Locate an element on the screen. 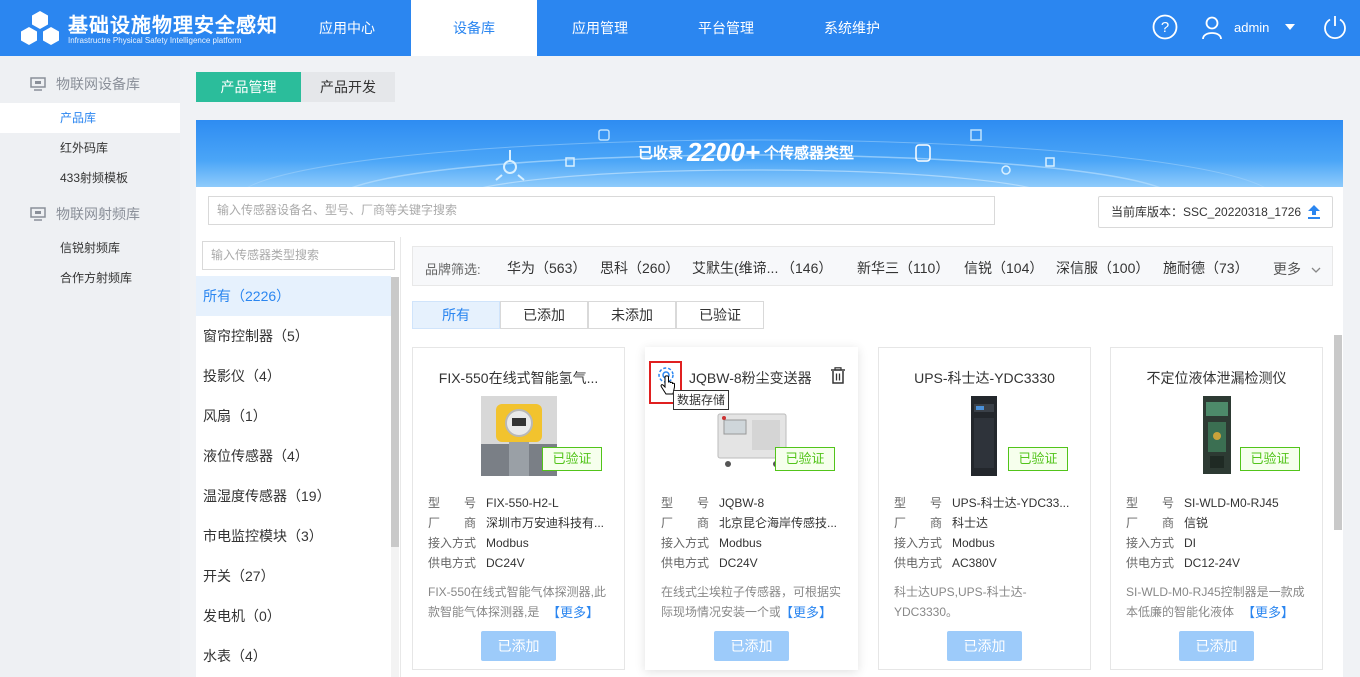  category-item: 窗帘控制器（5） is located at coordinates (293, 336).